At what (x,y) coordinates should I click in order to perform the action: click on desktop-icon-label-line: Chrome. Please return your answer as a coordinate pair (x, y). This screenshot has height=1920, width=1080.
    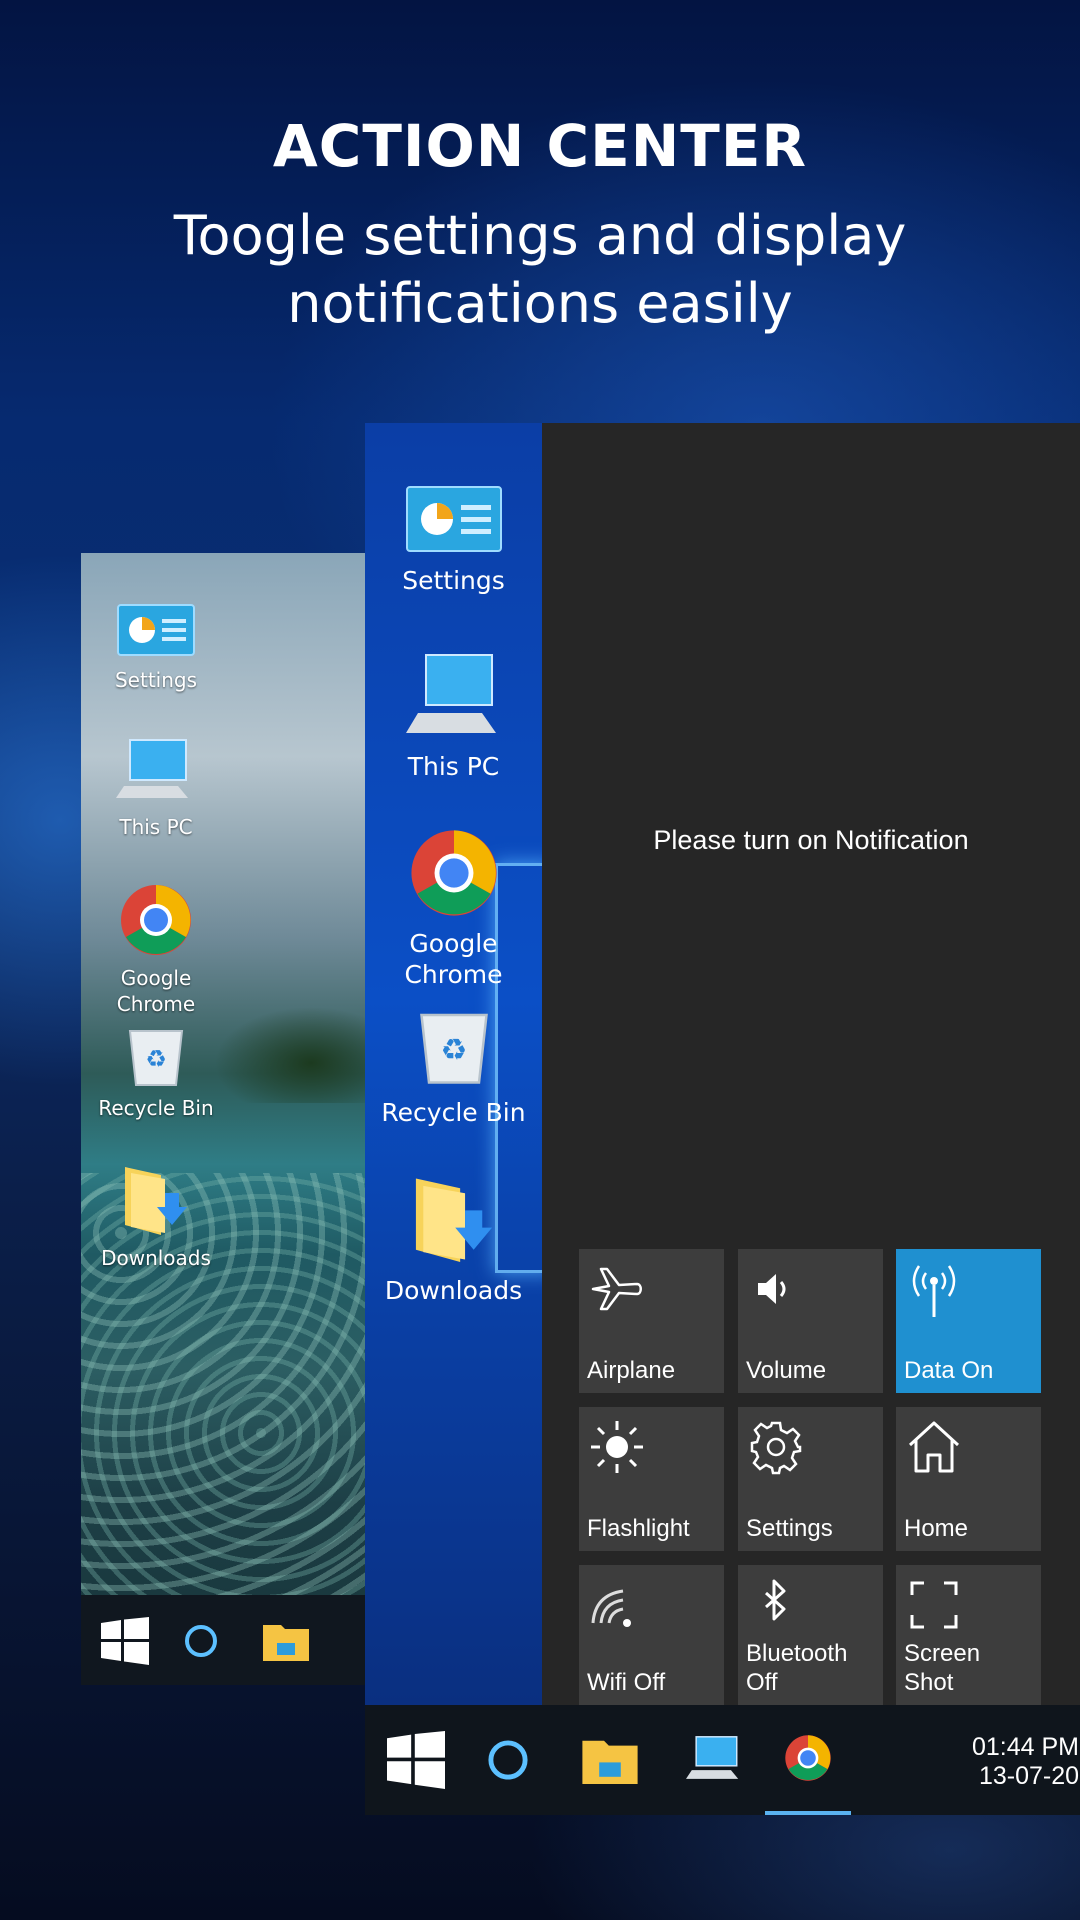
    Looking at the image, I should click on (453, 974).